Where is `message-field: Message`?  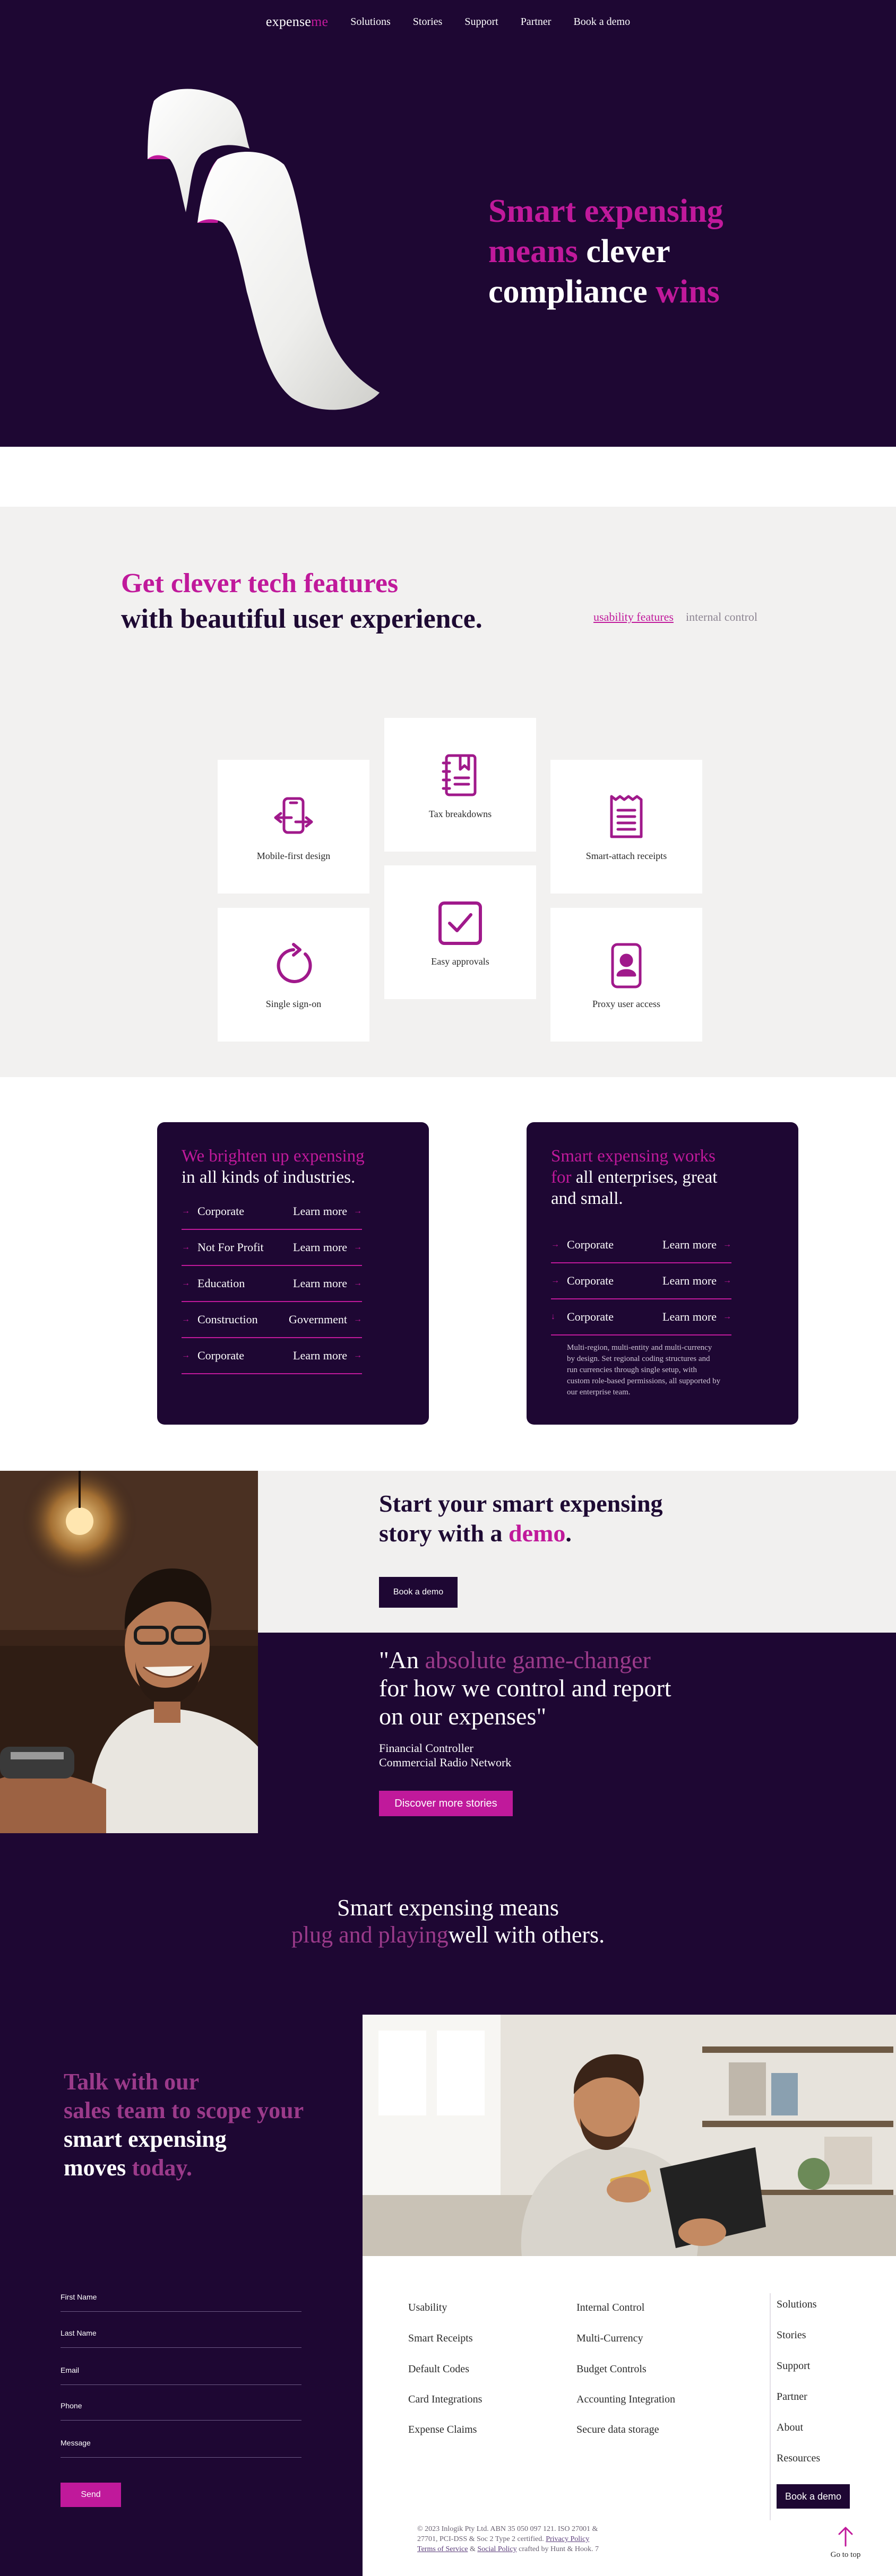
message-field: Message is located at coordinates (181, 2448).